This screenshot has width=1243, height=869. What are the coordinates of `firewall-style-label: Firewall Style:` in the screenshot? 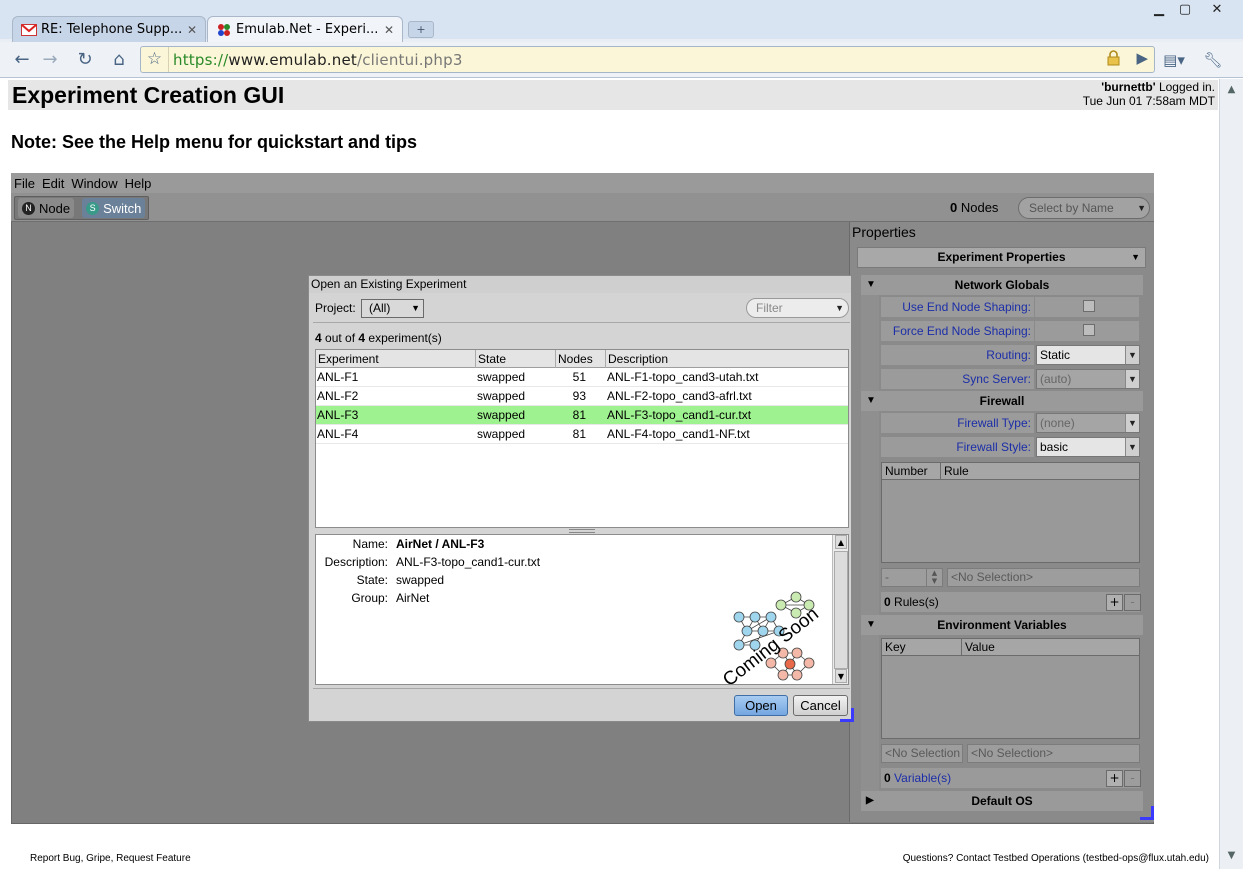 It's located at (957, 447).